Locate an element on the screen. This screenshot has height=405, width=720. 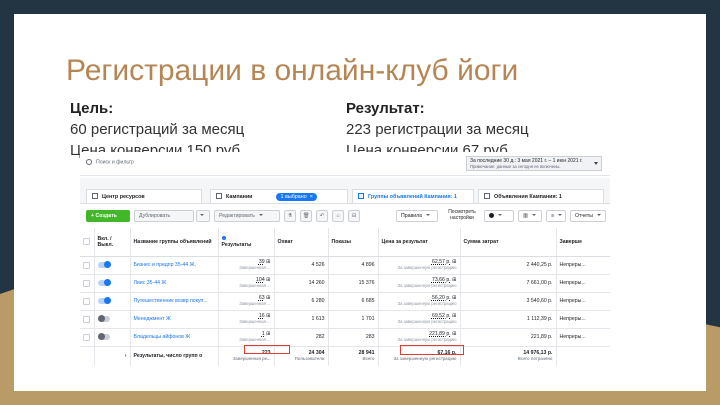
col-cpr: Цена за результат is located at coordinates (419, 242).